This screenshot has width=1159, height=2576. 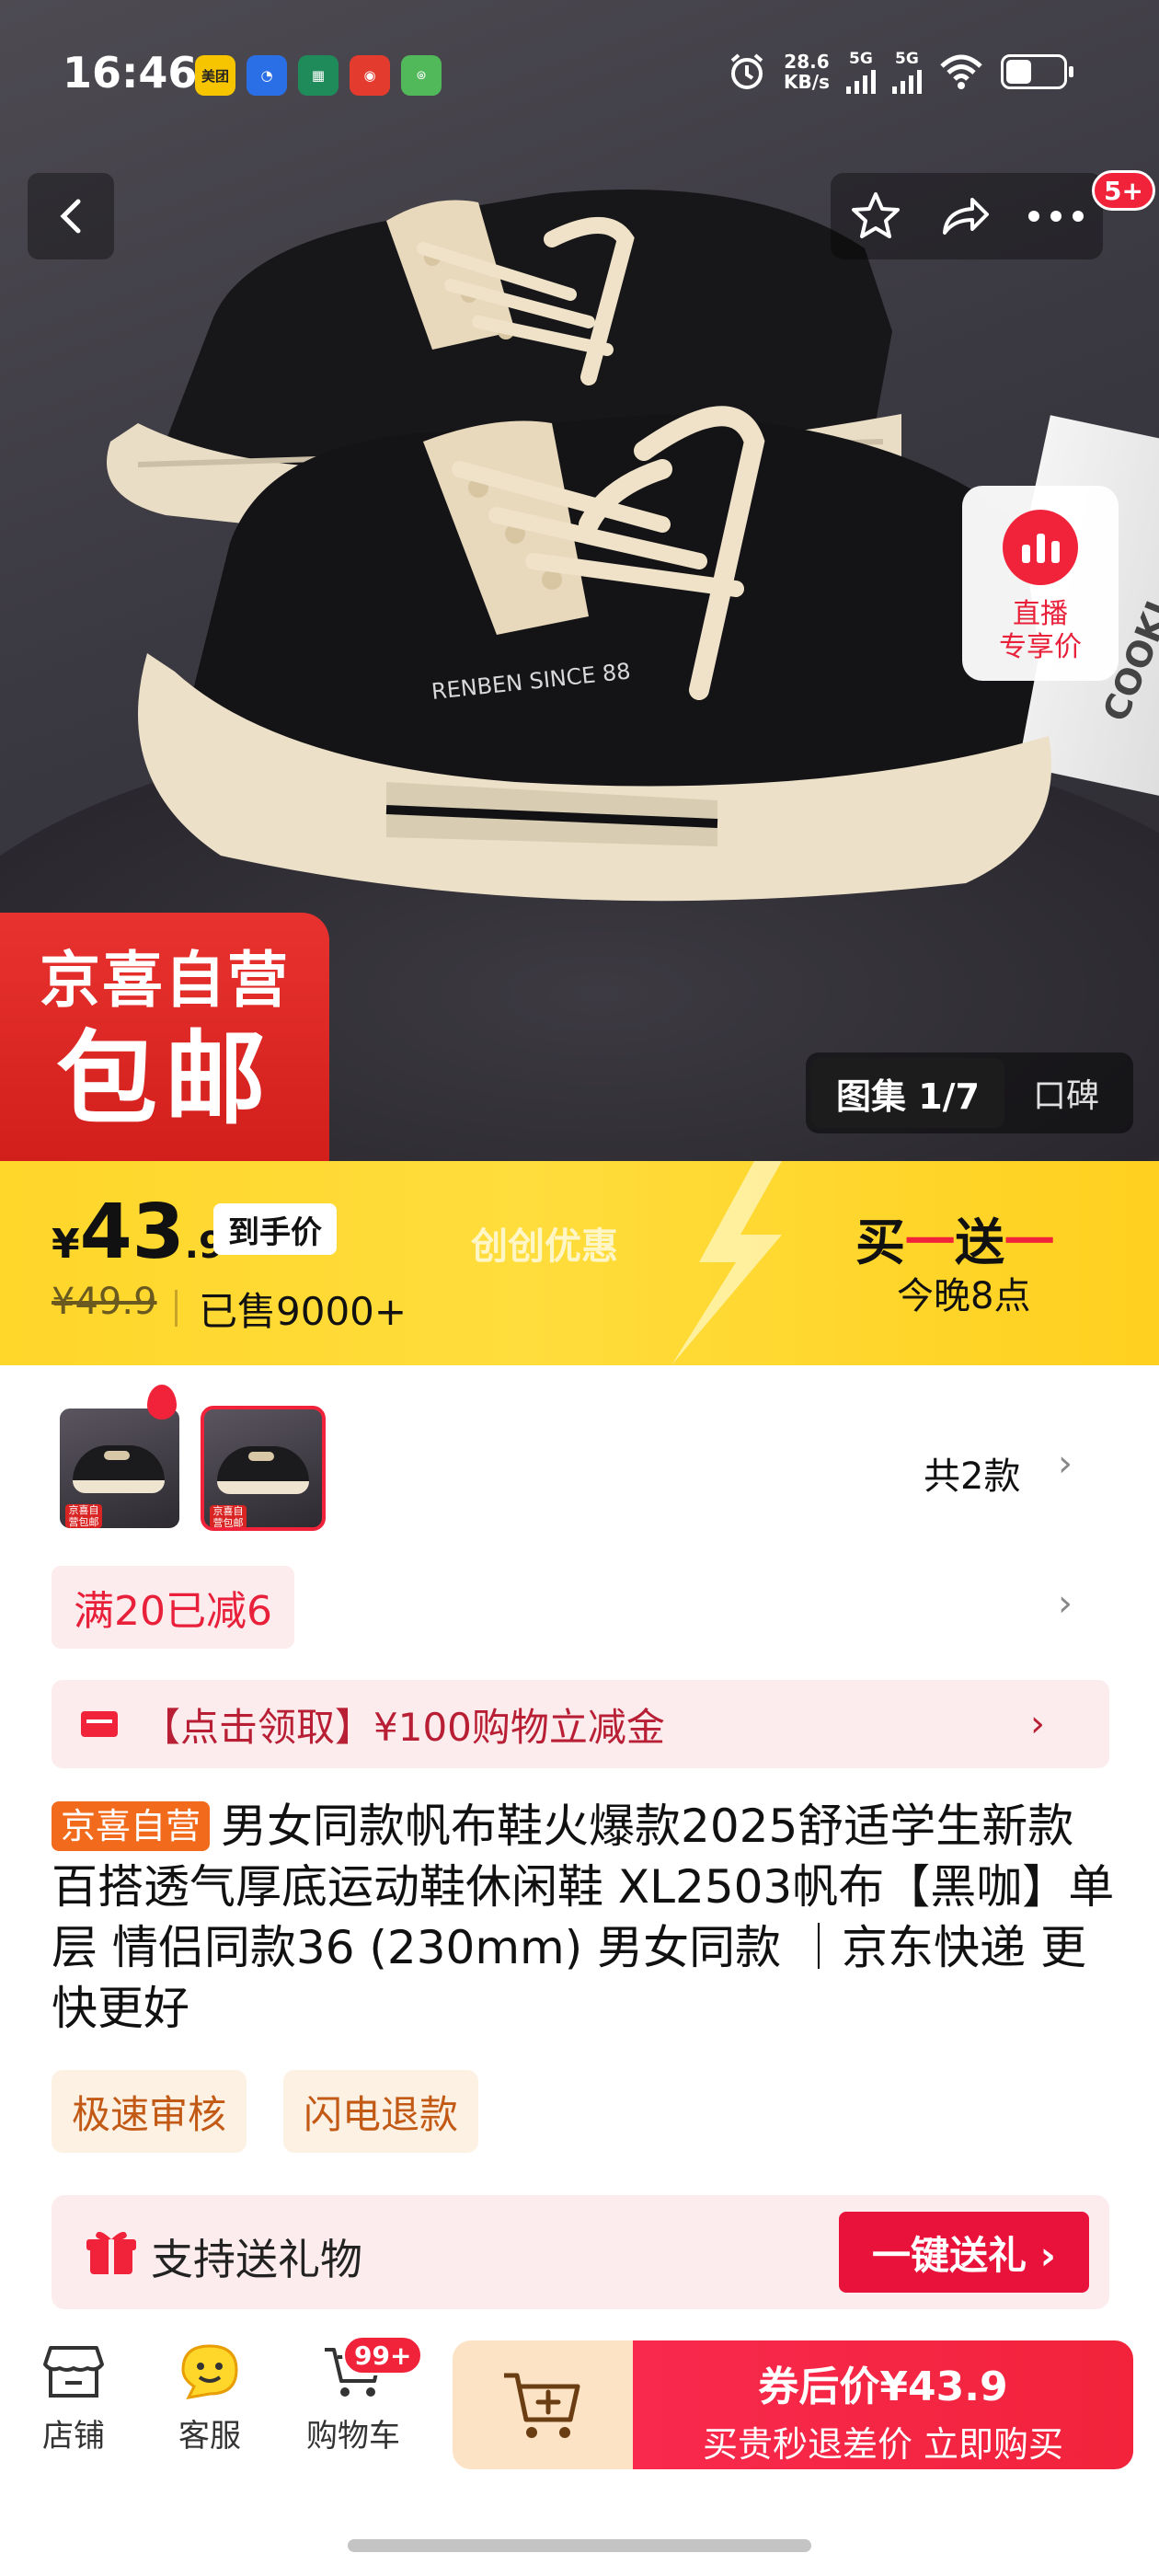 I want to click on live-price-card: 直播 专享价, so click(x=1040, y=583).